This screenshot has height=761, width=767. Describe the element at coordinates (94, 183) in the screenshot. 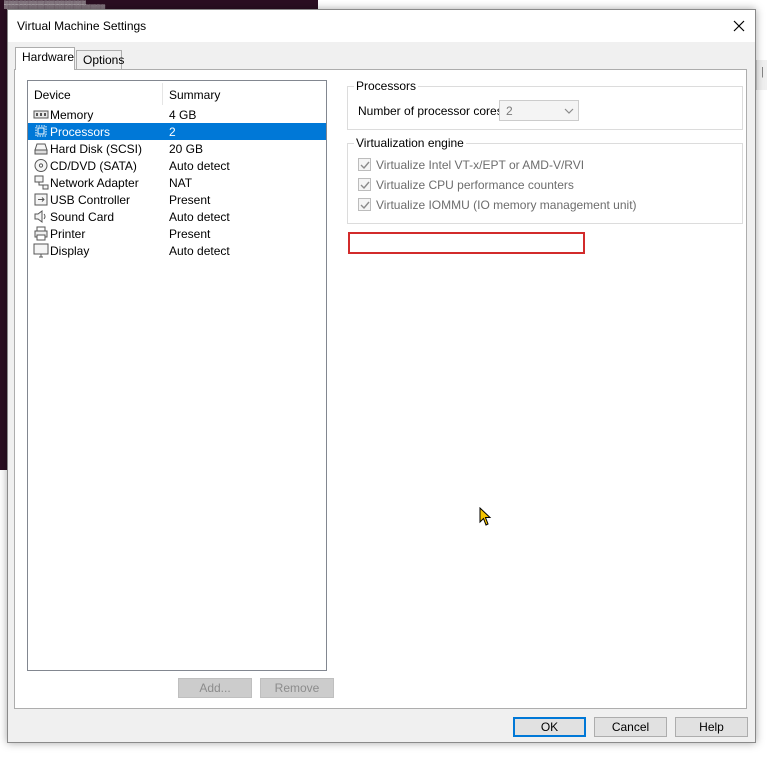

I see `device-name: Network Adapter` at that location.